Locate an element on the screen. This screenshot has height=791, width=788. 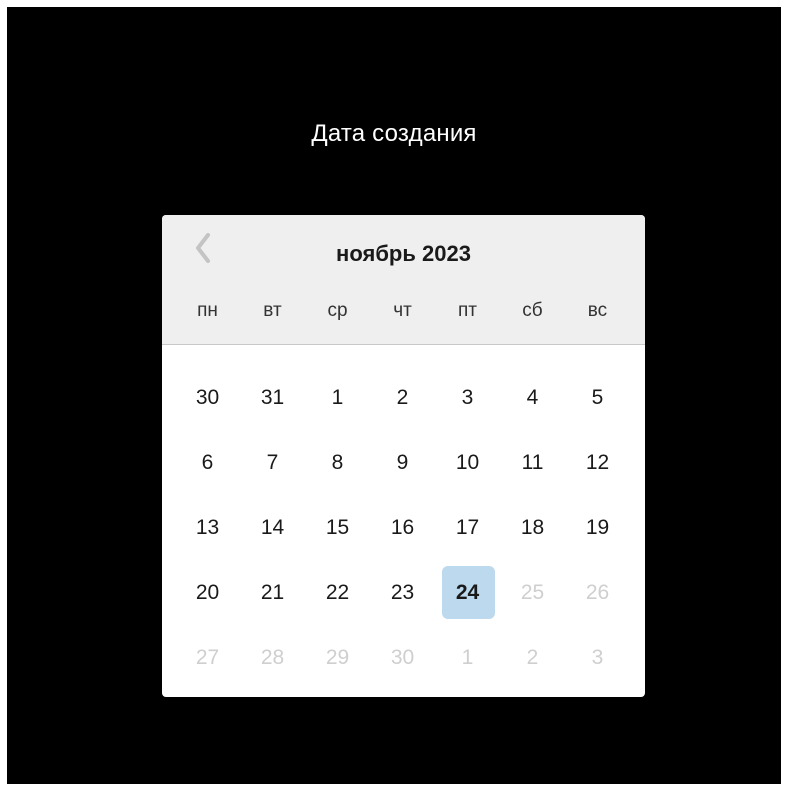
calendar-day: 11 is located at coordinates (532, 462).